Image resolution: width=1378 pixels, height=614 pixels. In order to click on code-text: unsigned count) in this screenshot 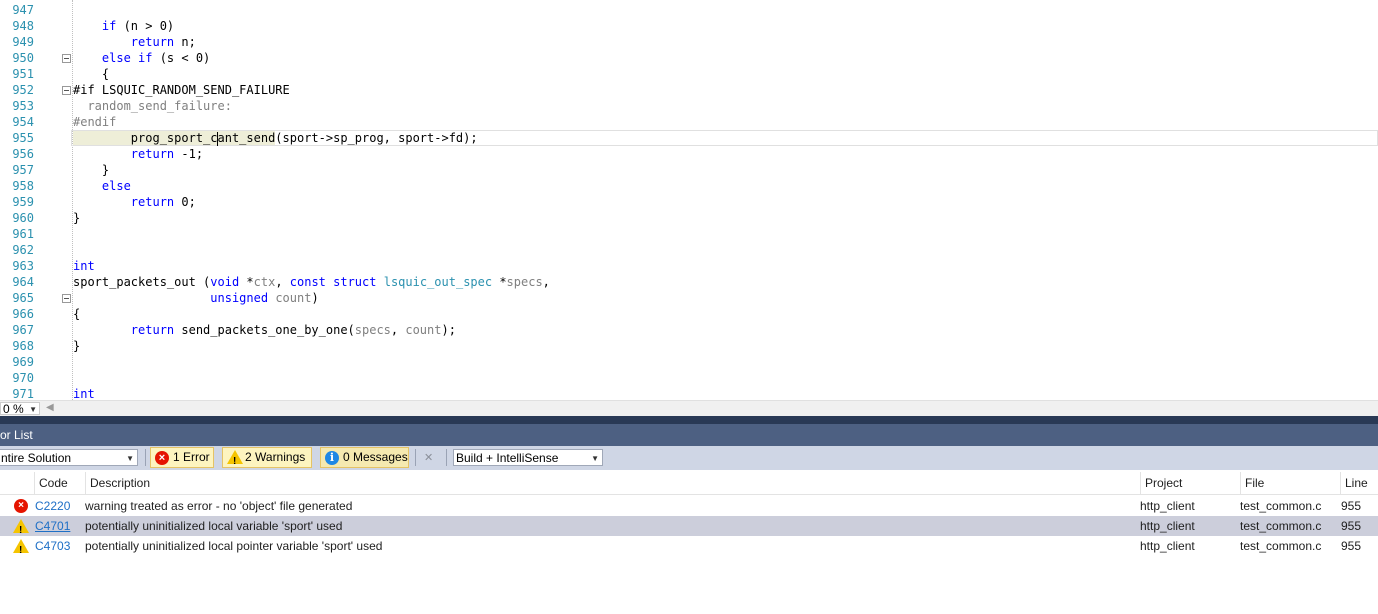, I will do `click(264, 298)`.